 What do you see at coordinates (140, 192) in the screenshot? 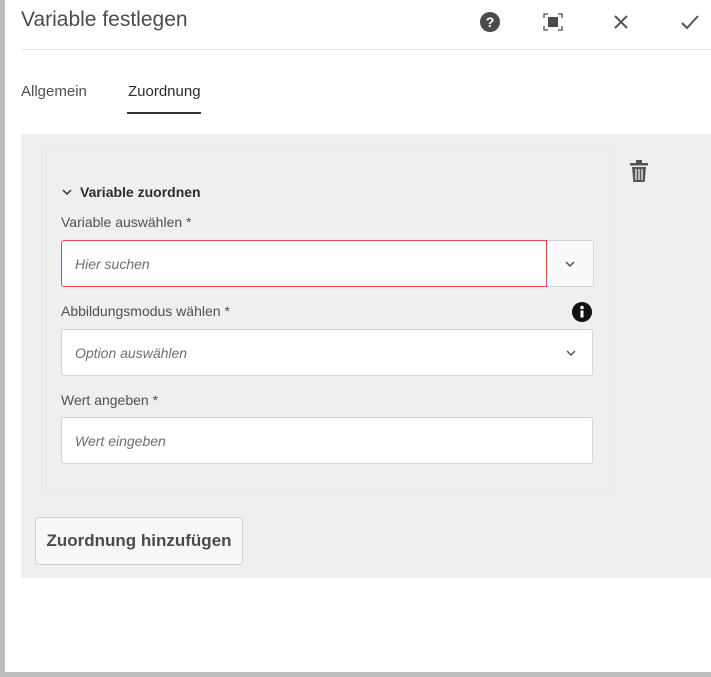
I see `section-title: Variable zuordnen` at bounding box center [140, 192].